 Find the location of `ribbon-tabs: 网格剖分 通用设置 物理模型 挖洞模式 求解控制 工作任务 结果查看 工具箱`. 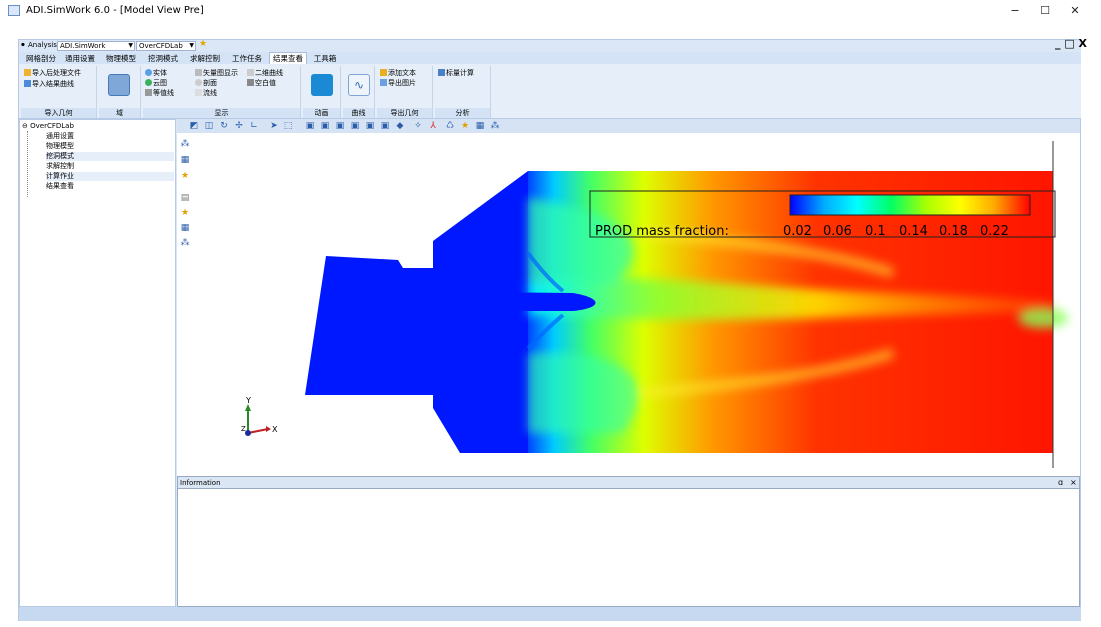

ribbon-tabs: 网格剖分 通用设置 物理模型 挖洞模式 求解控制 工作任务 结果查看 工具箱 is located at coordinates (550, 58).